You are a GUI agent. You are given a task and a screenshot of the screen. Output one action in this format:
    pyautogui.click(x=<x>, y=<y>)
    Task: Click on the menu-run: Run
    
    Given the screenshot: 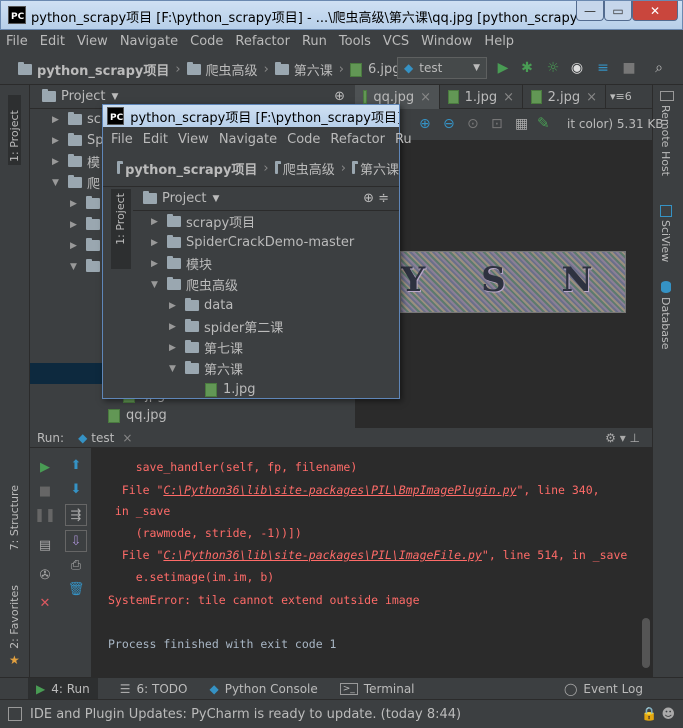 What is the action you would take?
    pyautogui.click(x=314, y=41)
    